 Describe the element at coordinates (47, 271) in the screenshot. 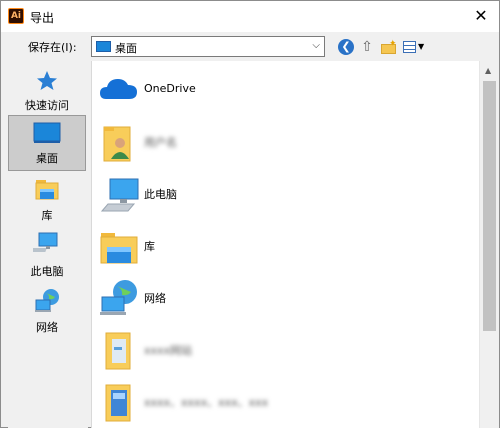

I see `place-label: 此电脑` at that location.